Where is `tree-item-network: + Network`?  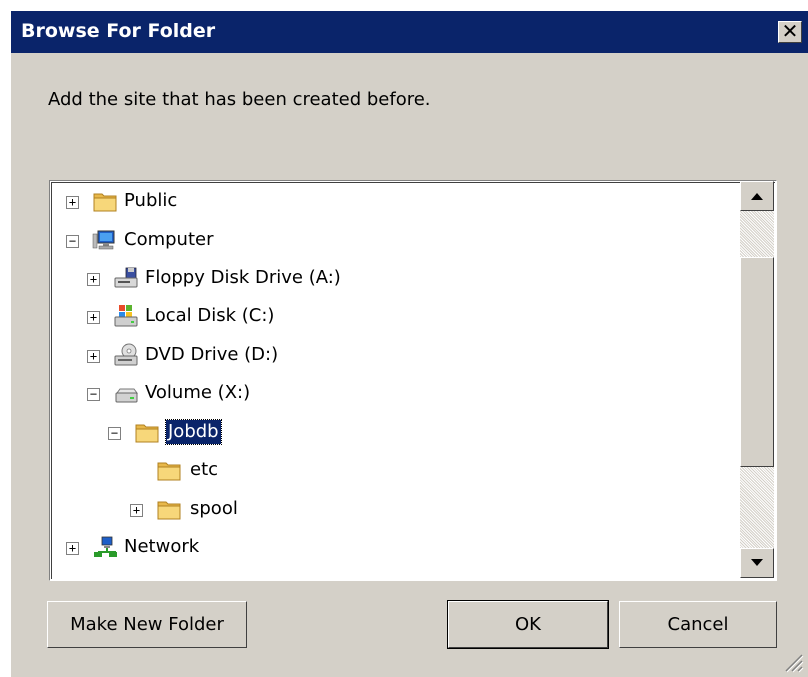 tree-item-network: + Network is located at coordinates (390, 549).